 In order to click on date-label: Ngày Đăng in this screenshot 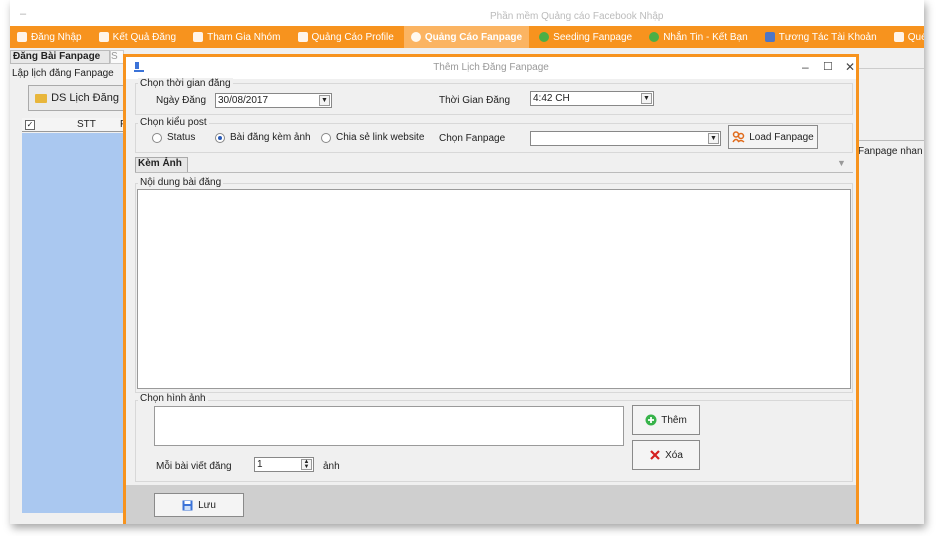, I will do `click(181, 100)`.